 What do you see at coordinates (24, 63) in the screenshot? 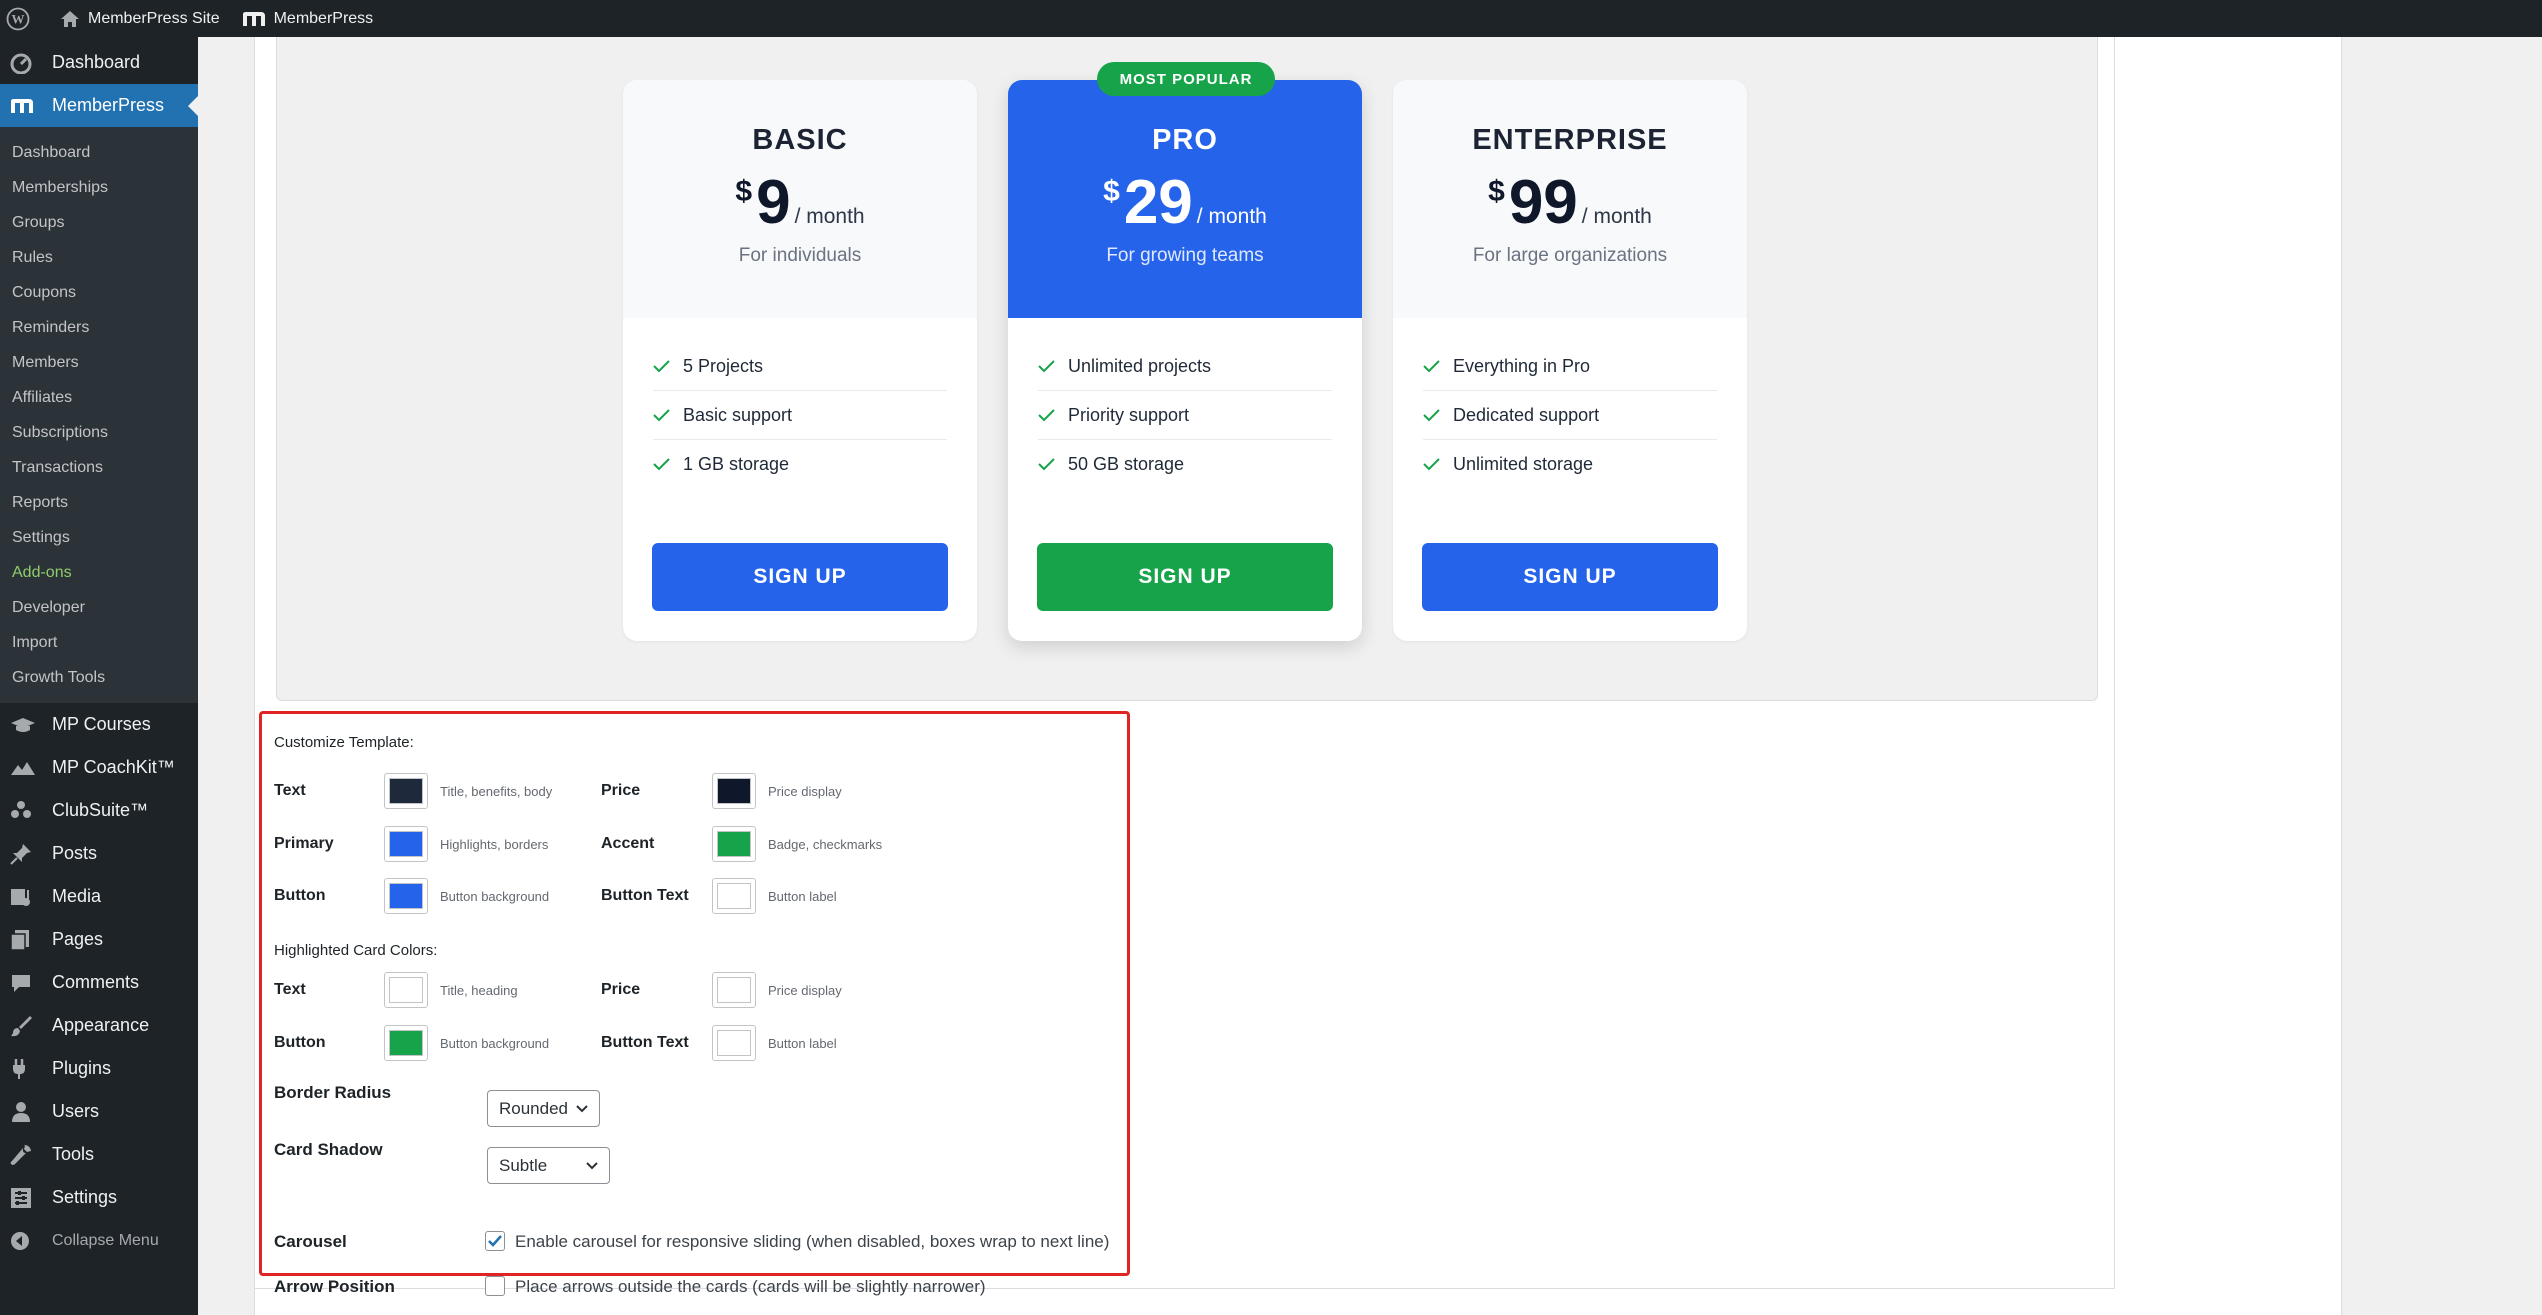
I see `dashboard-icon` at bounding box center [24, 63].